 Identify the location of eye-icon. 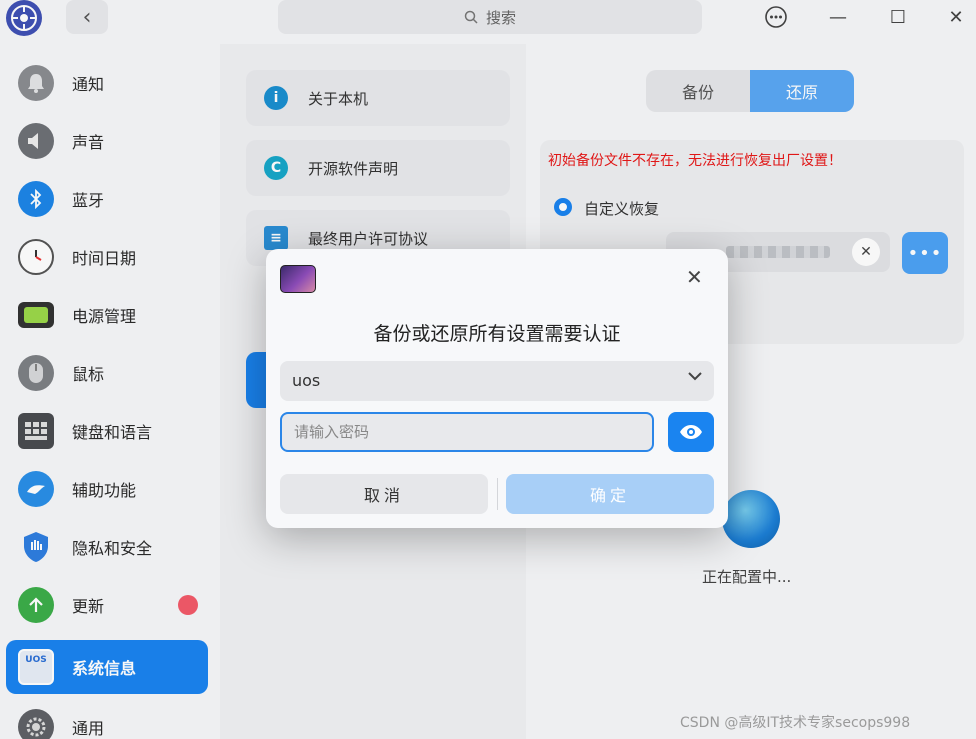
(691, 432).